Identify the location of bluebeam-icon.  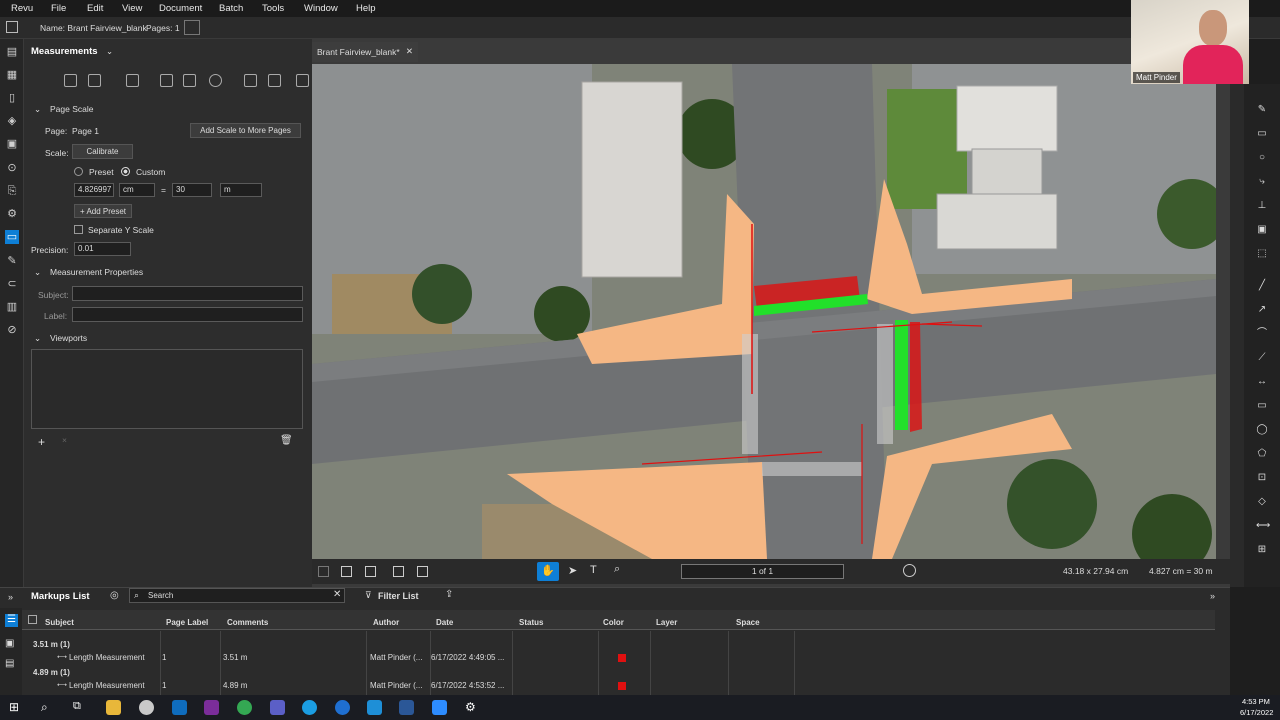
(374, 707).